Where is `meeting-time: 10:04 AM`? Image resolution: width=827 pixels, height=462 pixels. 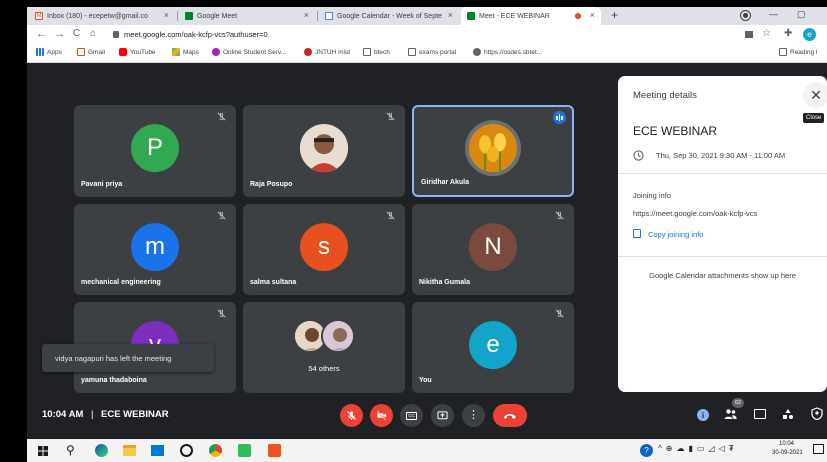
meeting-time: 10:04 AM is located at coordinates (63, 414).